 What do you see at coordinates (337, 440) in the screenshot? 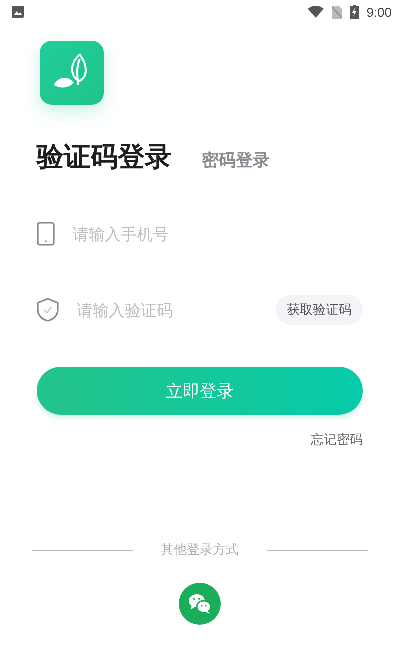
I see `forgot-password-link: 忘记密码` at bounding box center [337, 440].